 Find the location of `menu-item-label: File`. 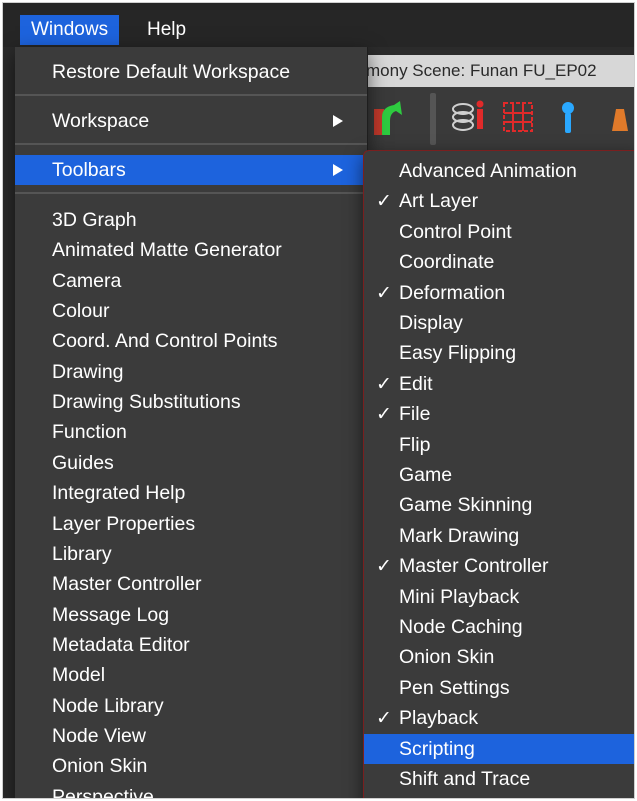

menu-item-label: File is located at coordinates (415, 414).